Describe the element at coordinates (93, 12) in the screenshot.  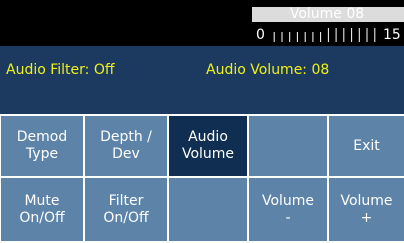
I see `status-line-1: Repeat. Free run. Normal.` at that location.